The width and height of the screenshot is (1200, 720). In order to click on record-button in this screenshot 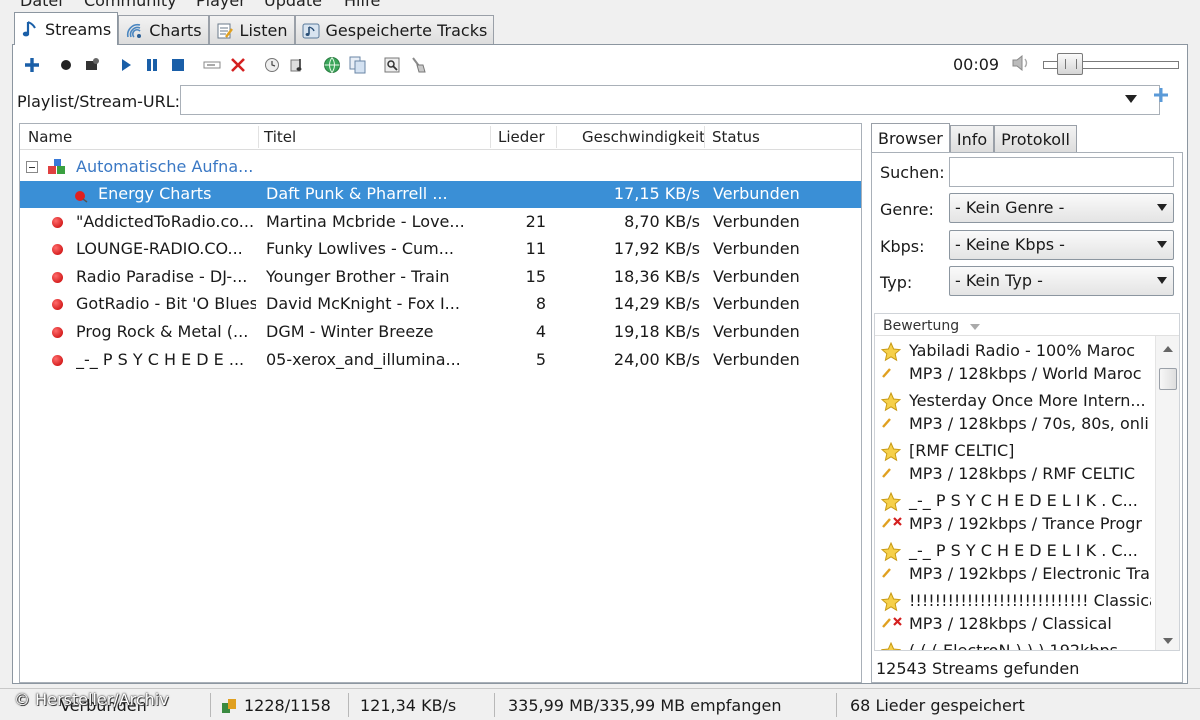, I will do `click(66, 65)`.